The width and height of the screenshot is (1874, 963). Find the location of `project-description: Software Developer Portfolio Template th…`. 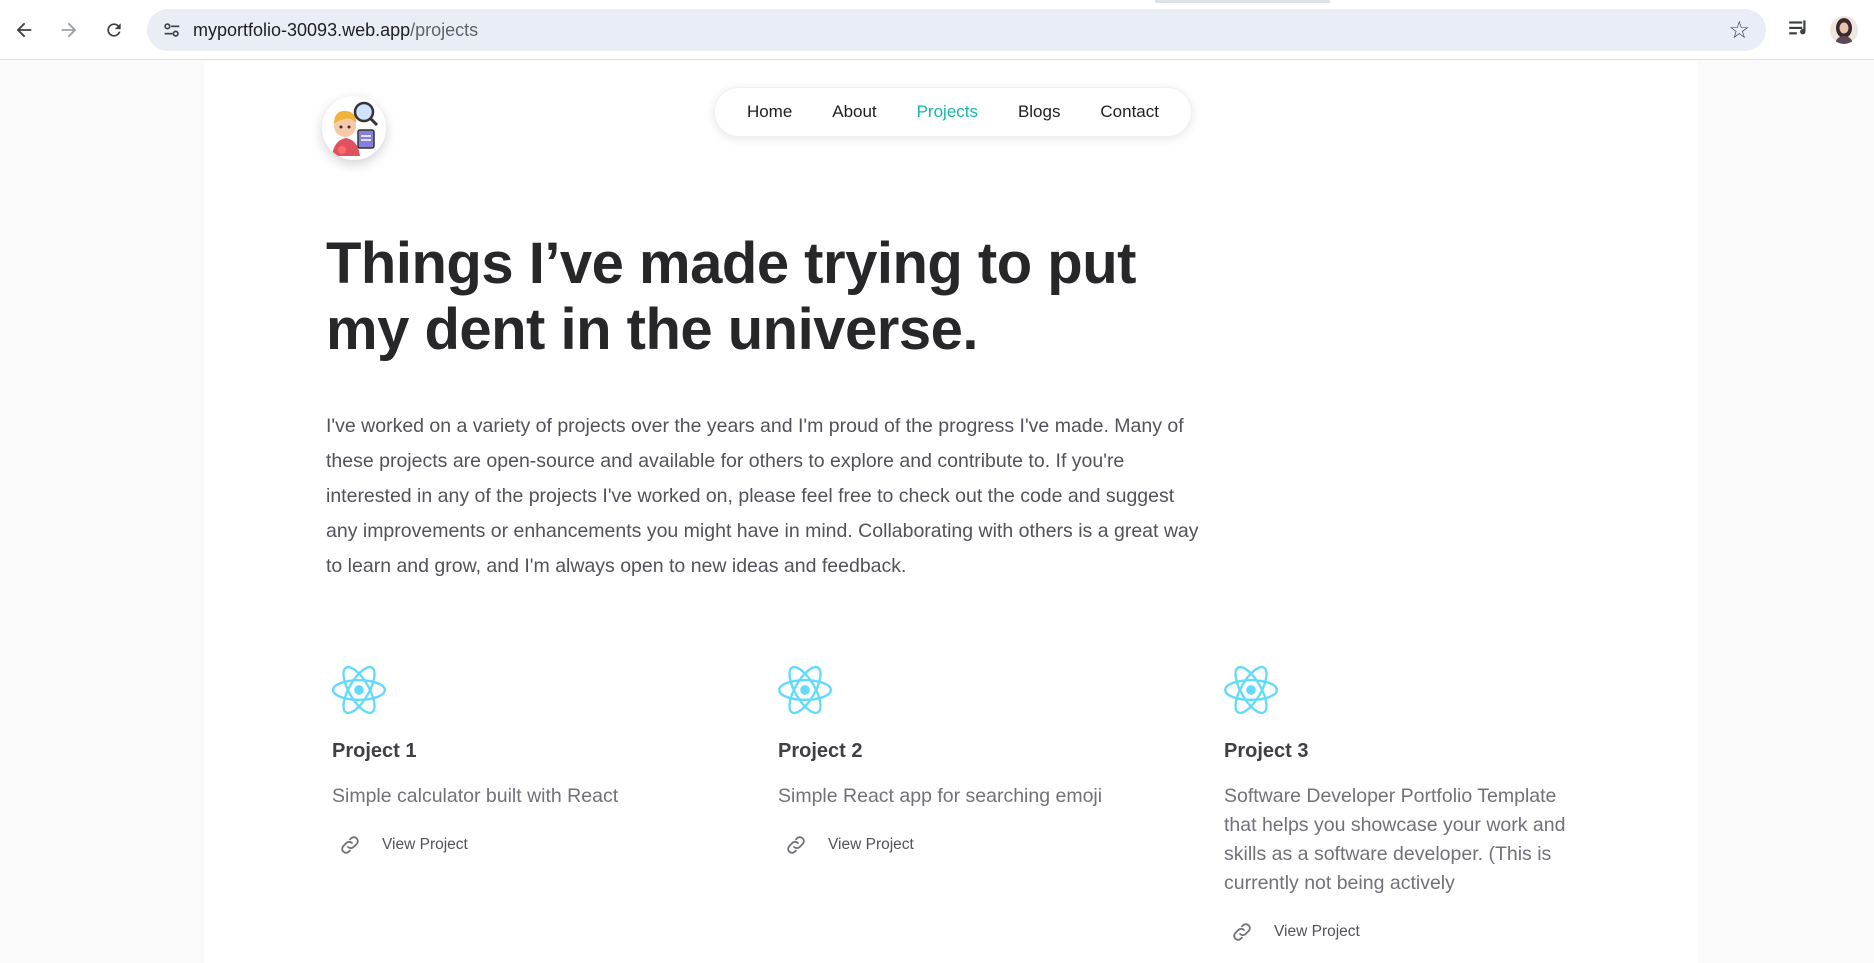

project-description: Software Developer Portfolio Template th… is located at coordinates (1395, 839).